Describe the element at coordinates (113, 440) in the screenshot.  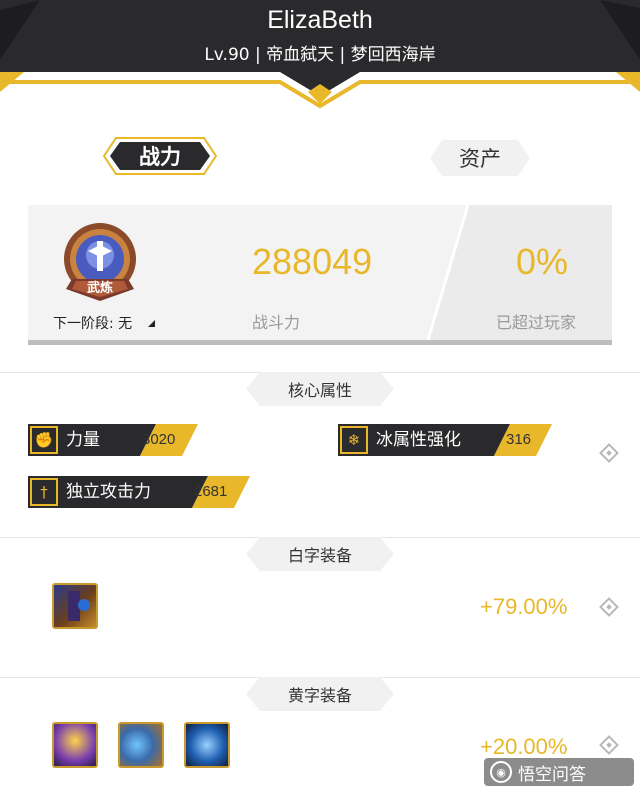
I see `stat-strength: ✊ 力量 3020` at that location.